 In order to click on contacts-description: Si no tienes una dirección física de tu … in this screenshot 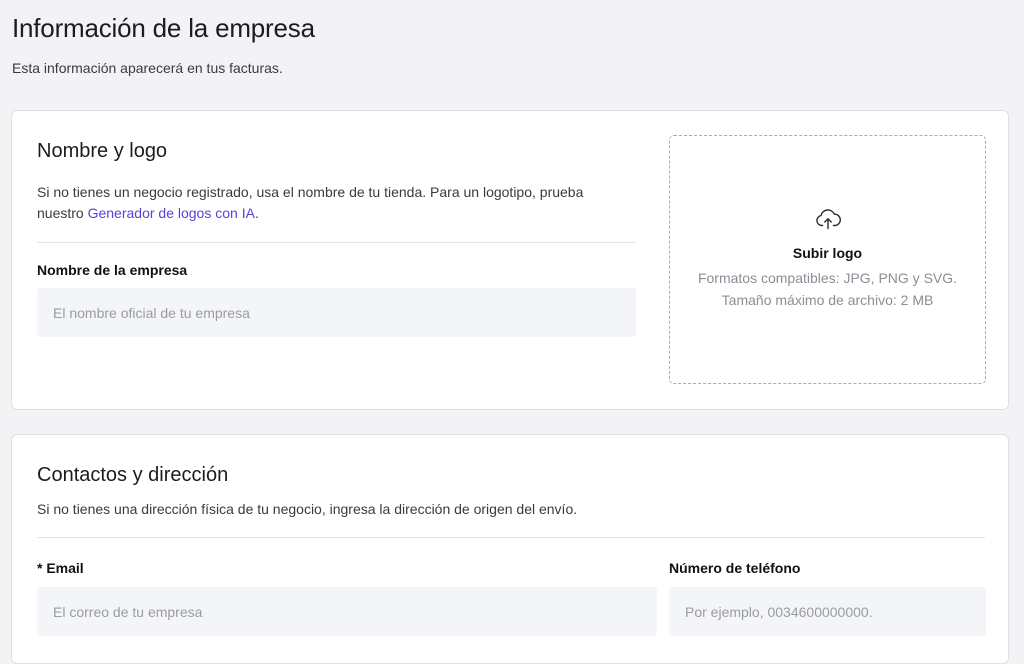, I will do `click(307, 509)`.